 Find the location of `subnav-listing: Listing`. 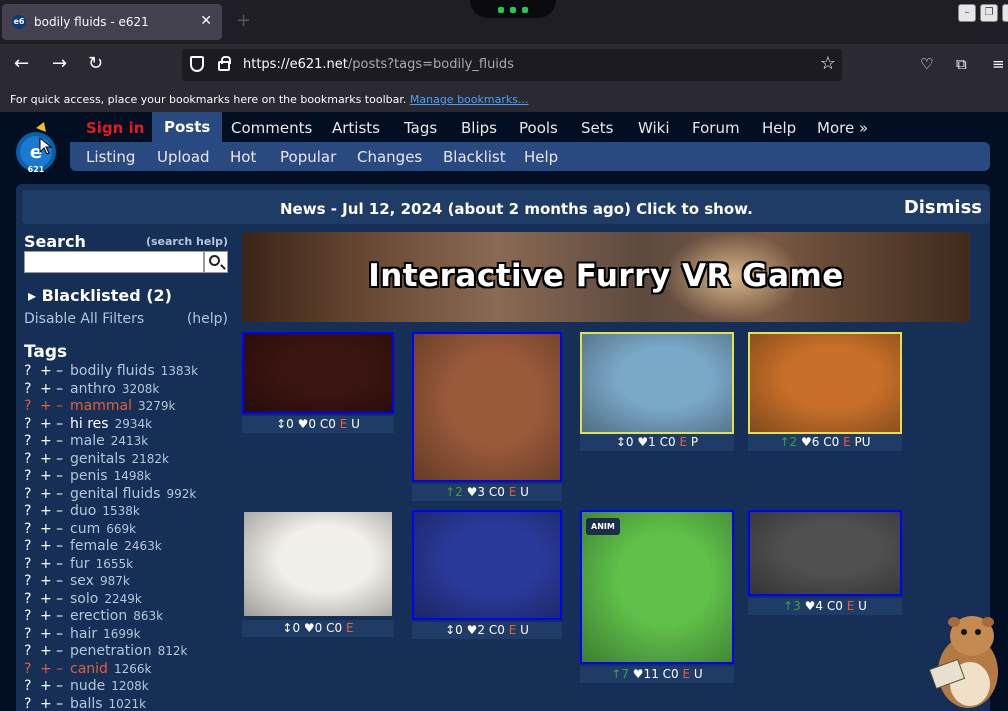

subnav-listing: Listing is located at coordinates (110, 157).